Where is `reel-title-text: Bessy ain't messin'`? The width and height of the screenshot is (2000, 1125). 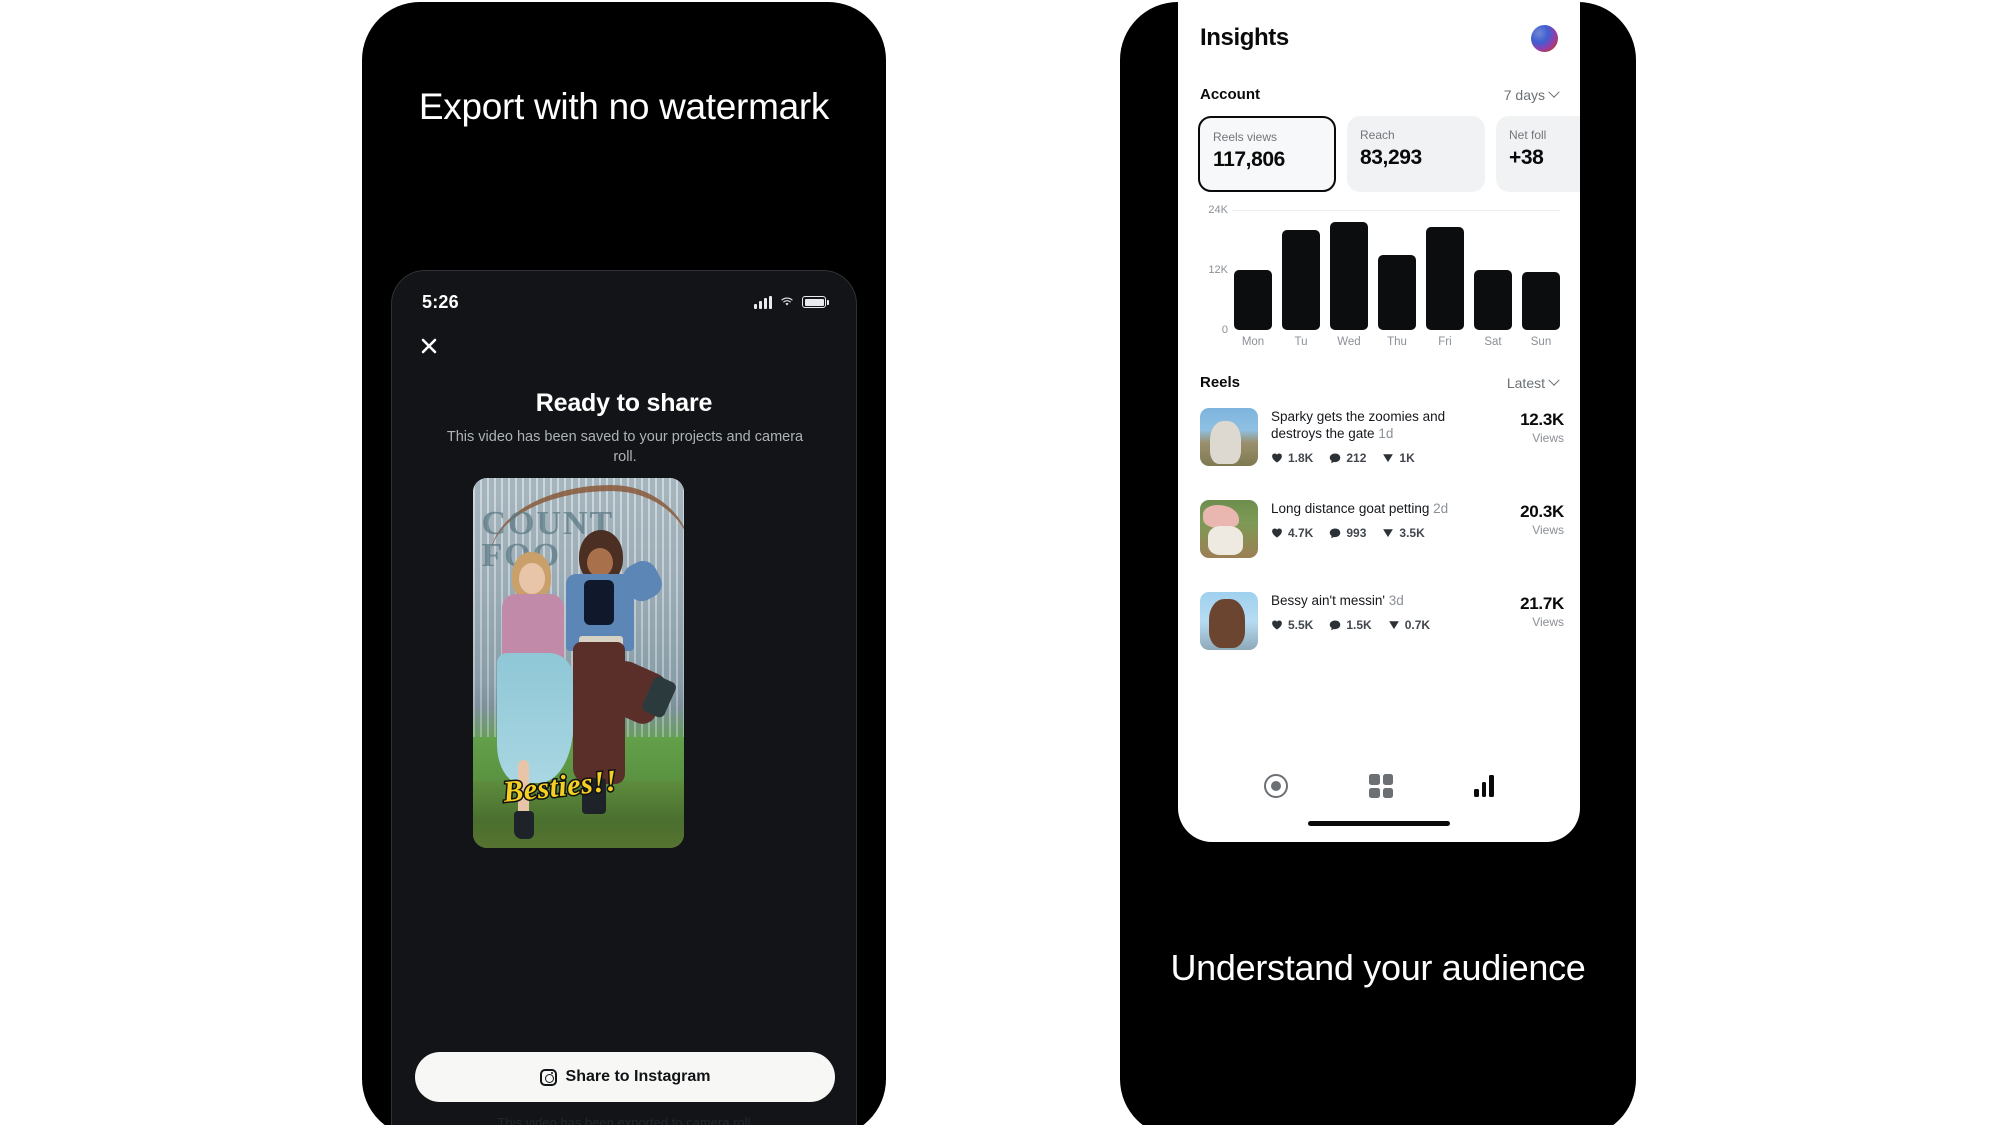
reel-title-text: Bessy ain't messin' is located at coordinates (1328, 600).